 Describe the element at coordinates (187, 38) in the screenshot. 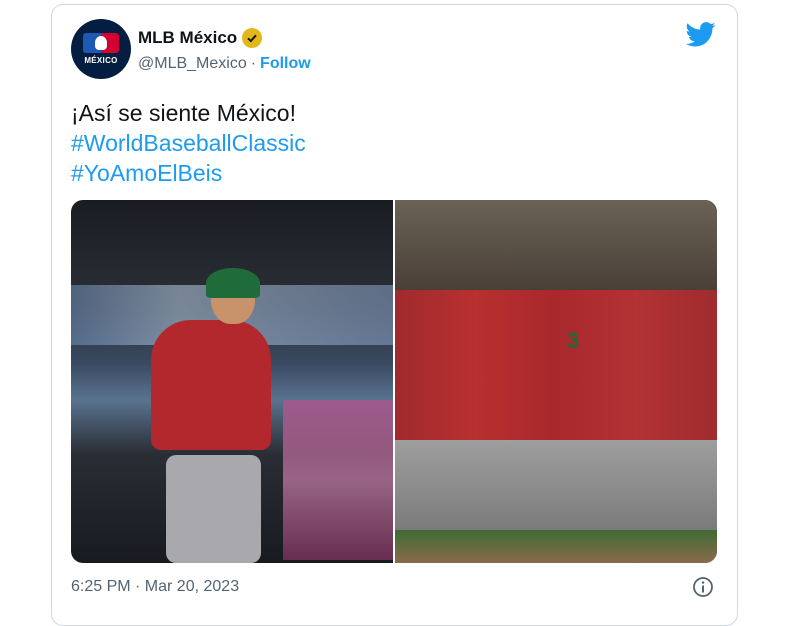

I see `display-name: MLB México` at that location.